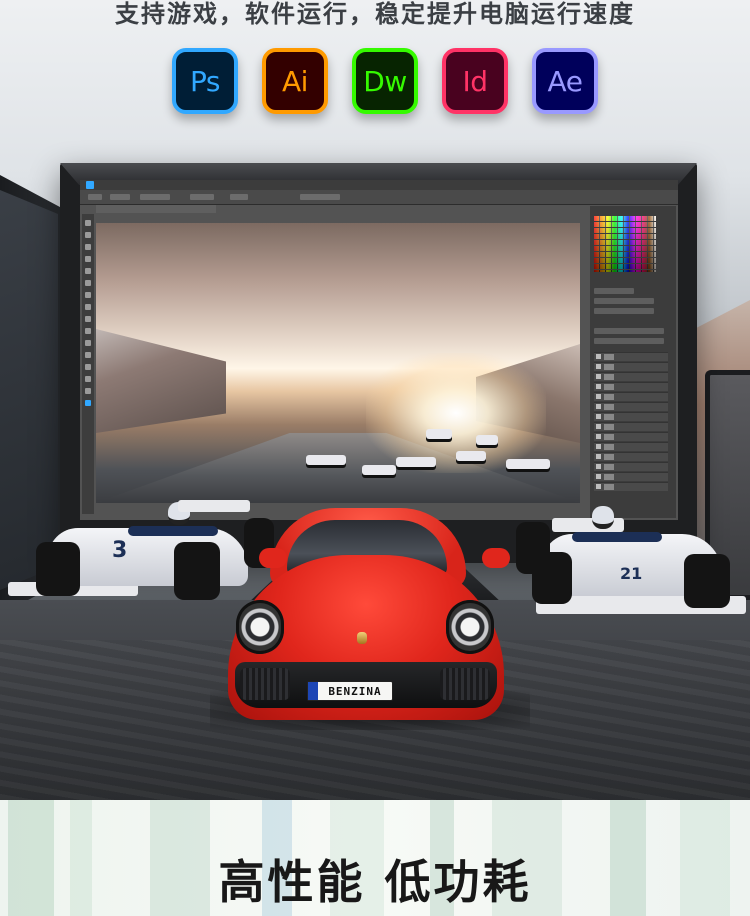  I want to click on ps-panels, so click(633, 362).